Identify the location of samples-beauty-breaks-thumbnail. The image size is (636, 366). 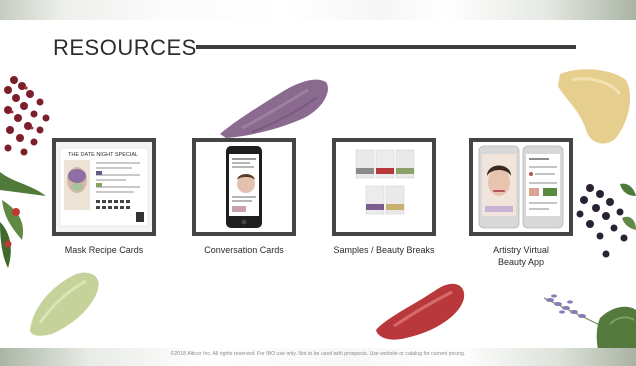
(384, 187).